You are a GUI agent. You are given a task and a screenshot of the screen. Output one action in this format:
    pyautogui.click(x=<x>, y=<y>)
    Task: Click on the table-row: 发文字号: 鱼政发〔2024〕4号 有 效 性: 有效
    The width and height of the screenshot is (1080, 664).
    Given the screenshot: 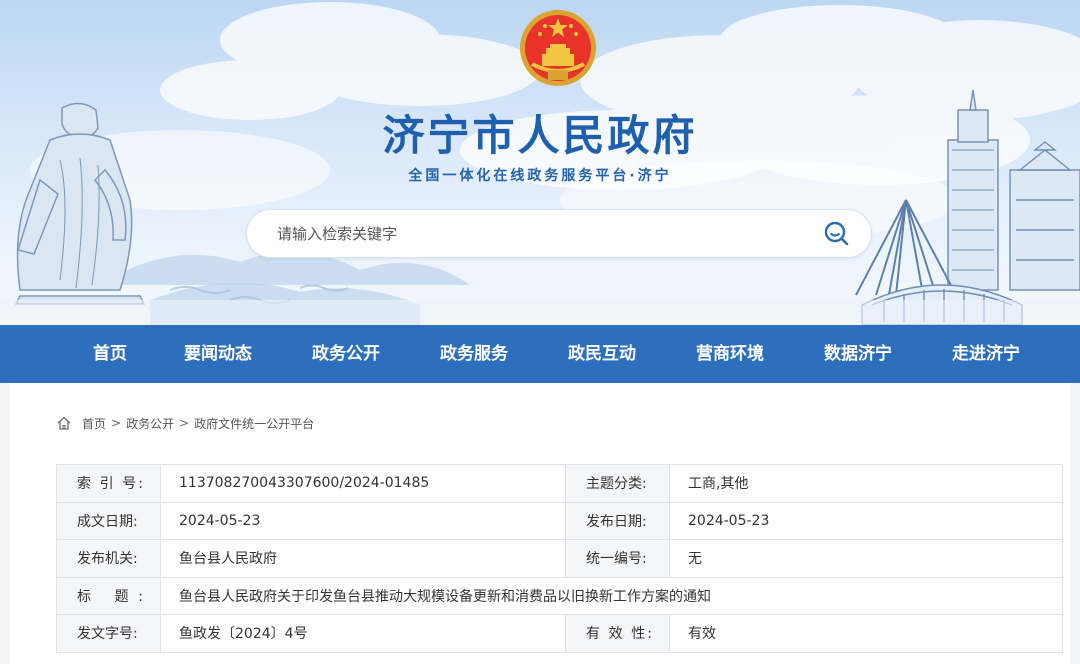 What is the action you would take?
    pyautogui.click(x=559, y=633)
    